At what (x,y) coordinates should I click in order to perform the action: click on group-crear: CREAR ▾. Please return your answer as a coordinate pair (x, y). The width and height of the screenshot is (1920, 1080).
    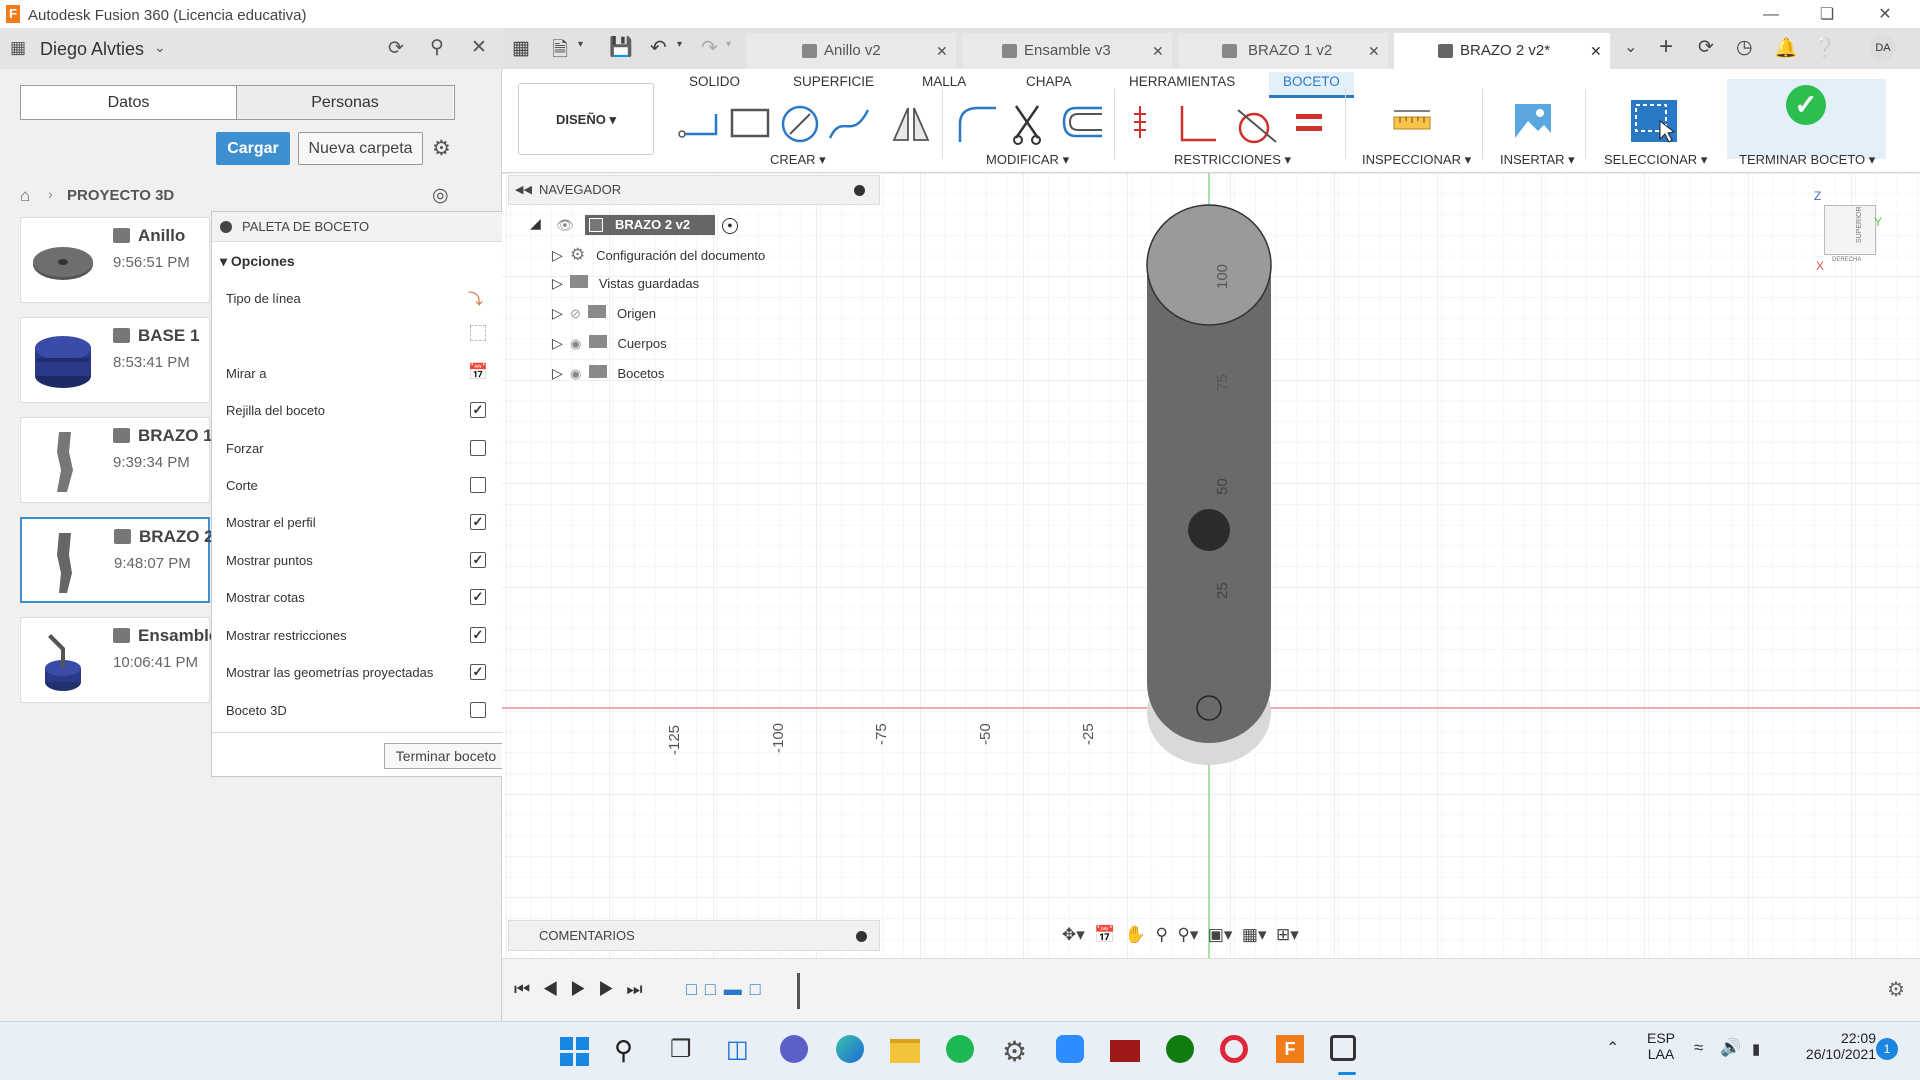
    Looking at the image, I should click on (798, 160).